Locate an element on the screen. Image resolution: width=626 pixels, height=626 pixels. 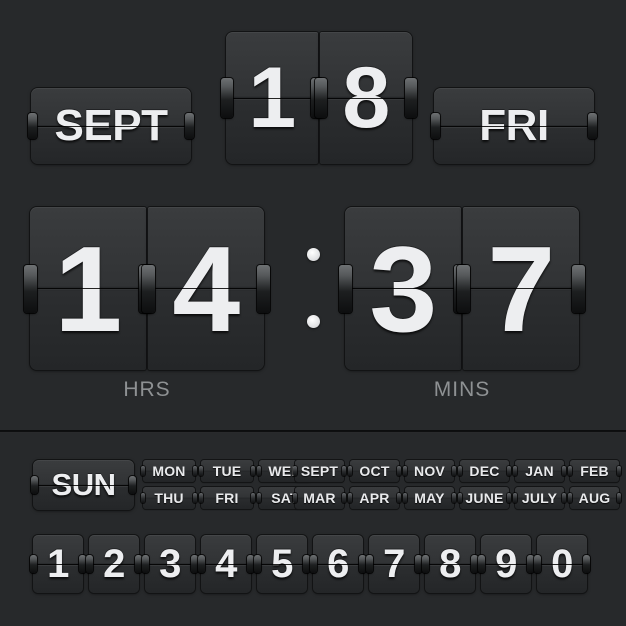
date-flip-card-tens: 1 is located at coordinates (272, 98).